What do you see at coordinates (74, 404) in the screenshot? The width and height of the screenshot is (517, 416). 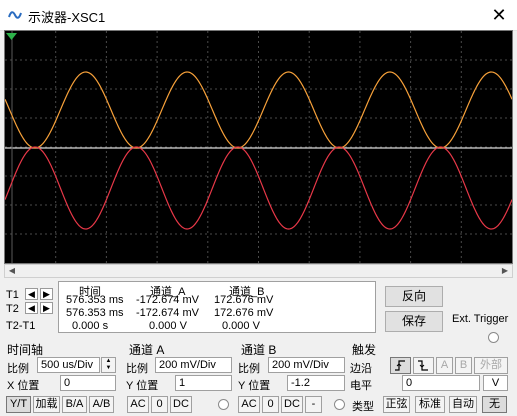 I see `mode-ba-button: B/A` at bounding box center [74, 404].